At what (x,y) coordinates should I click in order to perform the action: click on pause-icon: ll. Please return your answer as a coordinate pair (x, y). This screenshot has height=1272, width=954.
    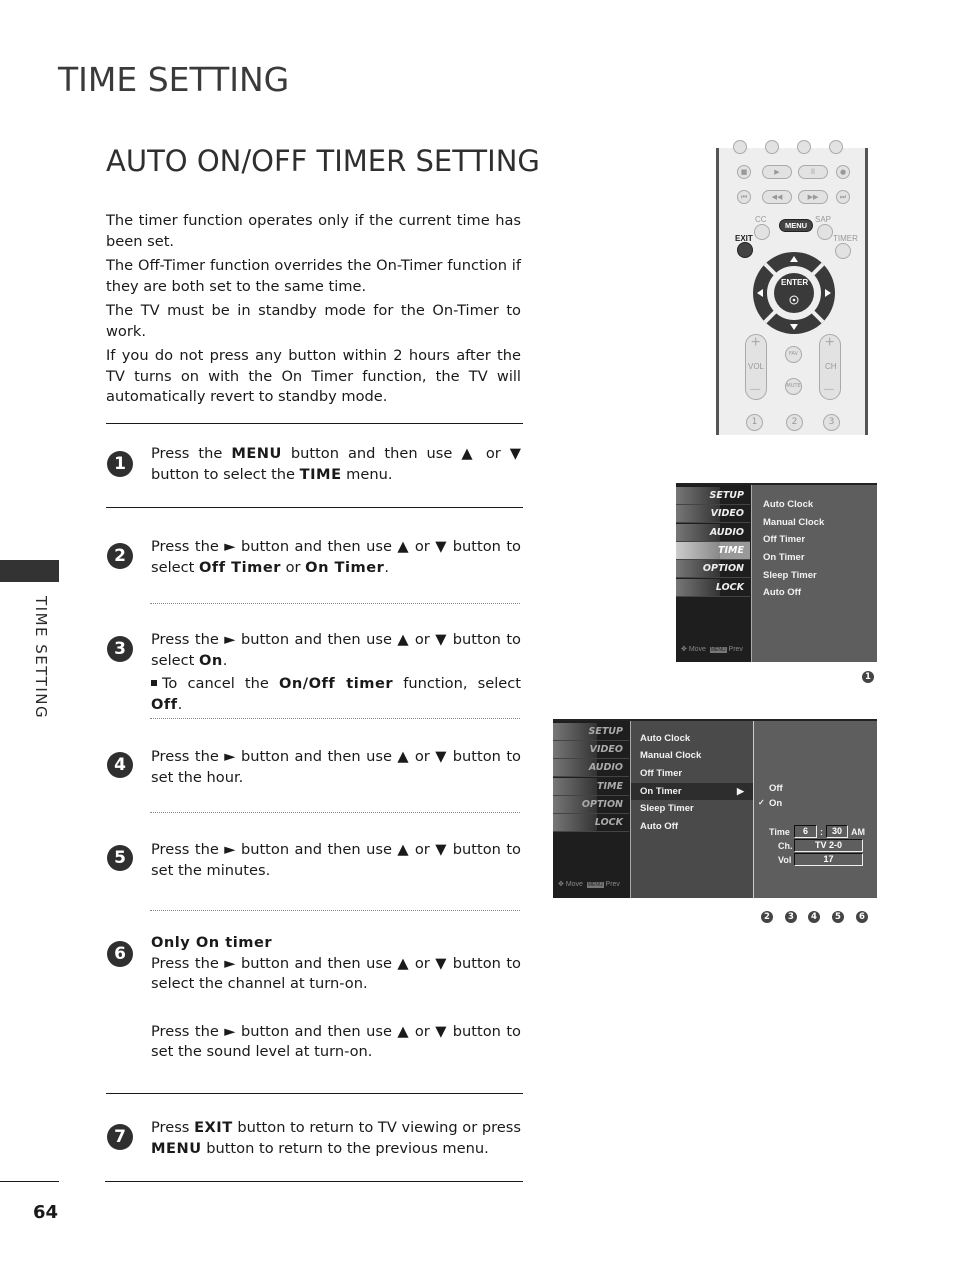
    Looking at the image, I should click on (813, 172).